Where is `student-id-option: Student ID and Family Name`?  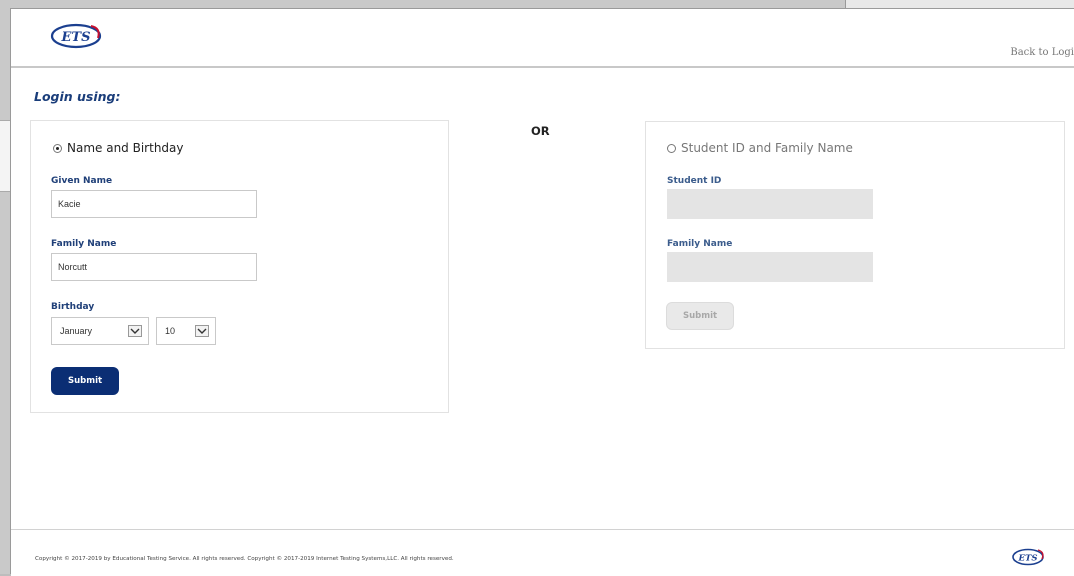
student-id-option: Student ID and Family Name is located at coordinates (760, 148).